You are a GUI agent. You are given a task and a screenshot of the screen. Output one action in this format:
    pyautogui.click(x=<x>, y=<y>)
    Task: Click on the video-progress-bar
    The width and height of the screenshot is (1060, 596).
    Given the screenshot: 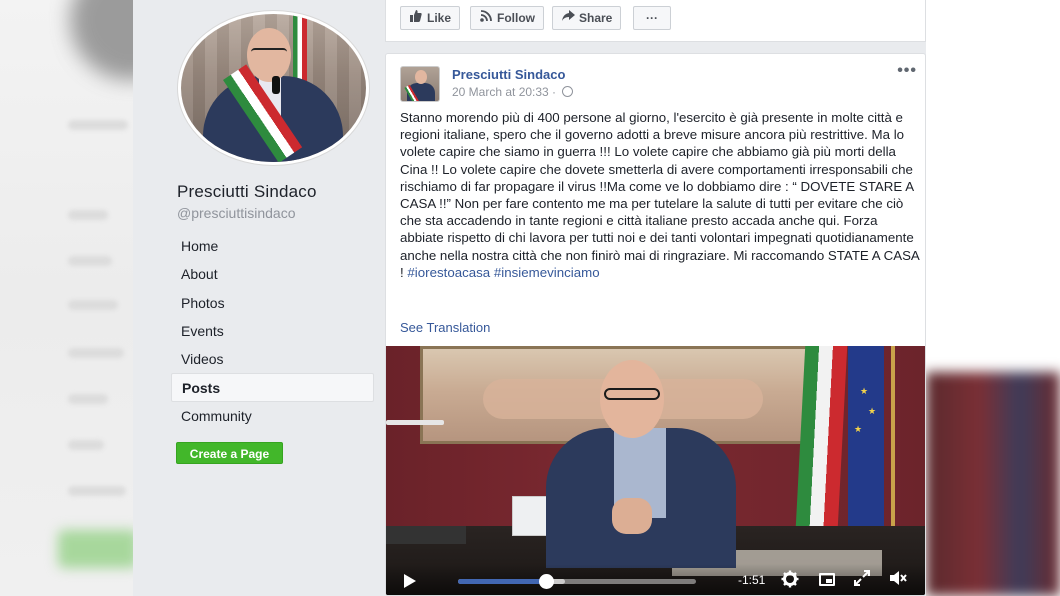 What is the action you would take?
    pyautogui.click(x=577, y=581)
    